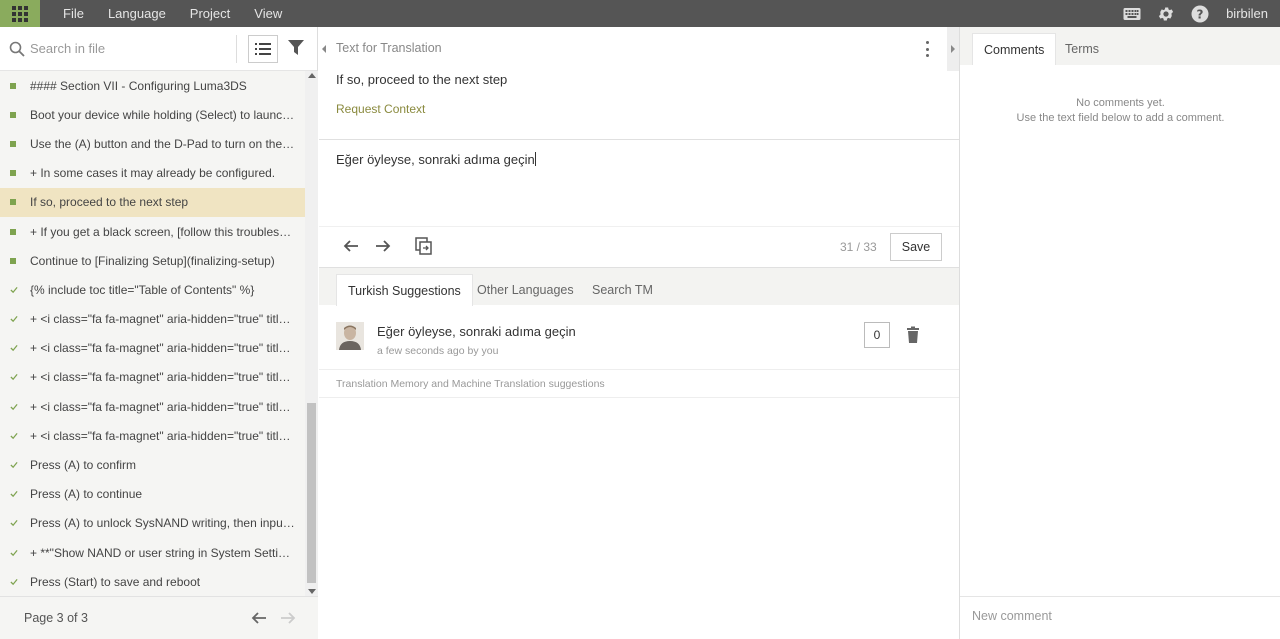 This screenshot has width=1280, height=639. Describe the element at coordinates (1082, 49) in the screenshot. I see `tab-terms: Terms` at that location.